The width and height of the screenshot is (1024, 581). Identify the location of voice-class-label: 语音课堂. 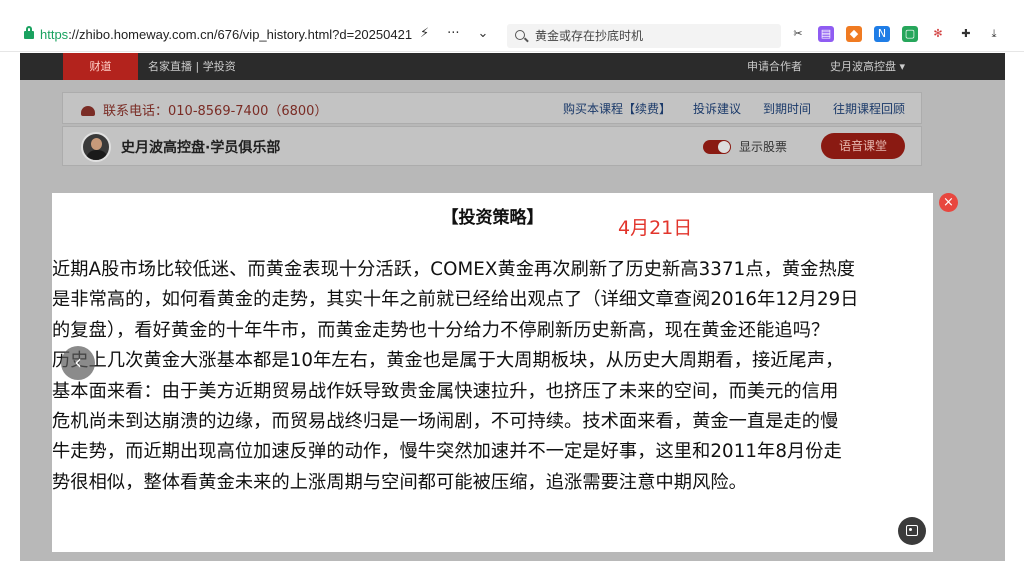
(862, 146).